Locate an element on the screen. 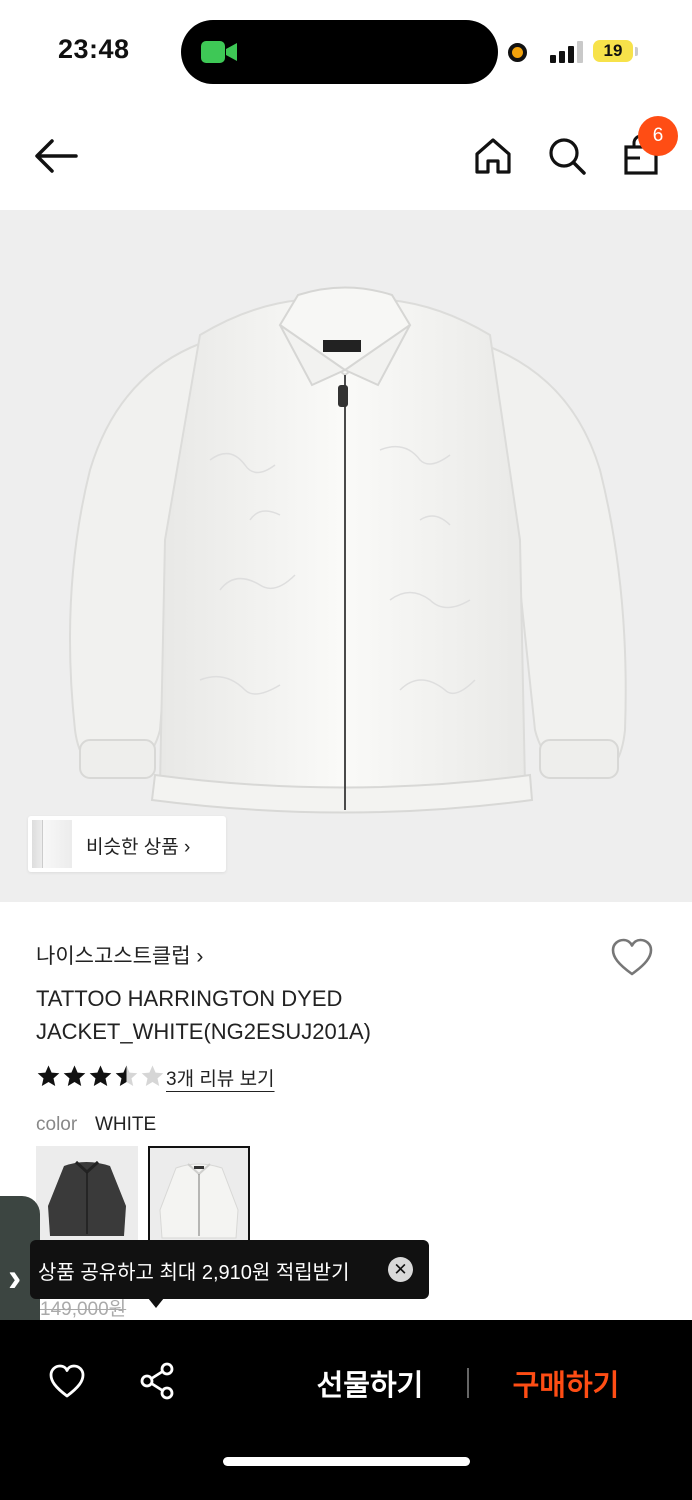 The width and height of the screenshot is (692, 1500). chevron-right-icon: › is located at coordinates (15, 1278).